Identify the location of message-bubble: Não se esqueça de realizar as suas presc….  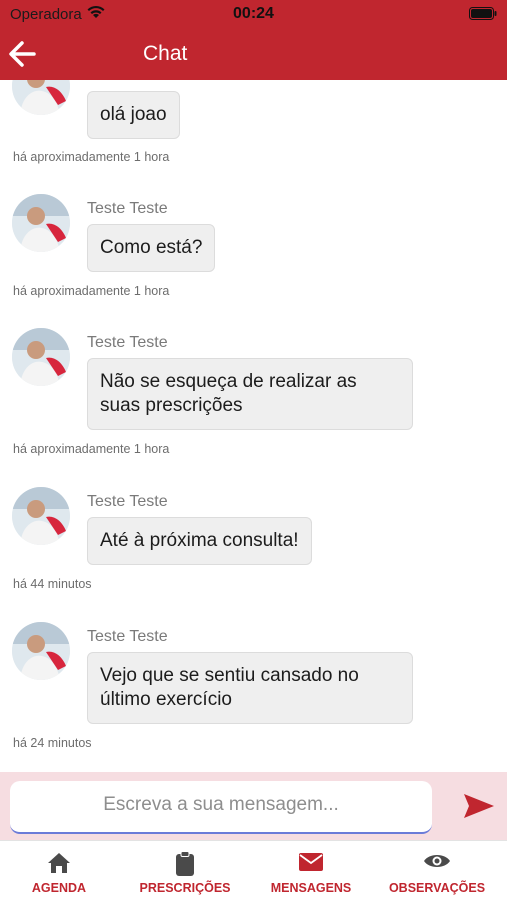
(250, 394).